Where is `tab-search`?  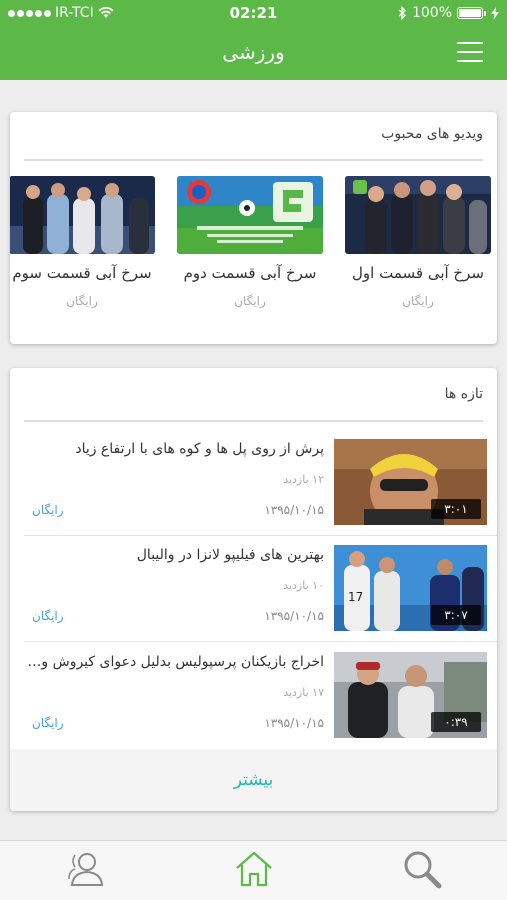
tab-search is located at coordinates (422, 869).